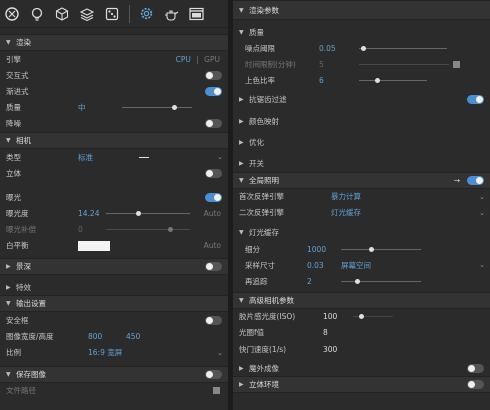 The height and width of the screenshot is (410, 490). What do you see at coordinates (37, 14) in the screenshot?
I see `bulb-icon` at bounding box center [37, 14].